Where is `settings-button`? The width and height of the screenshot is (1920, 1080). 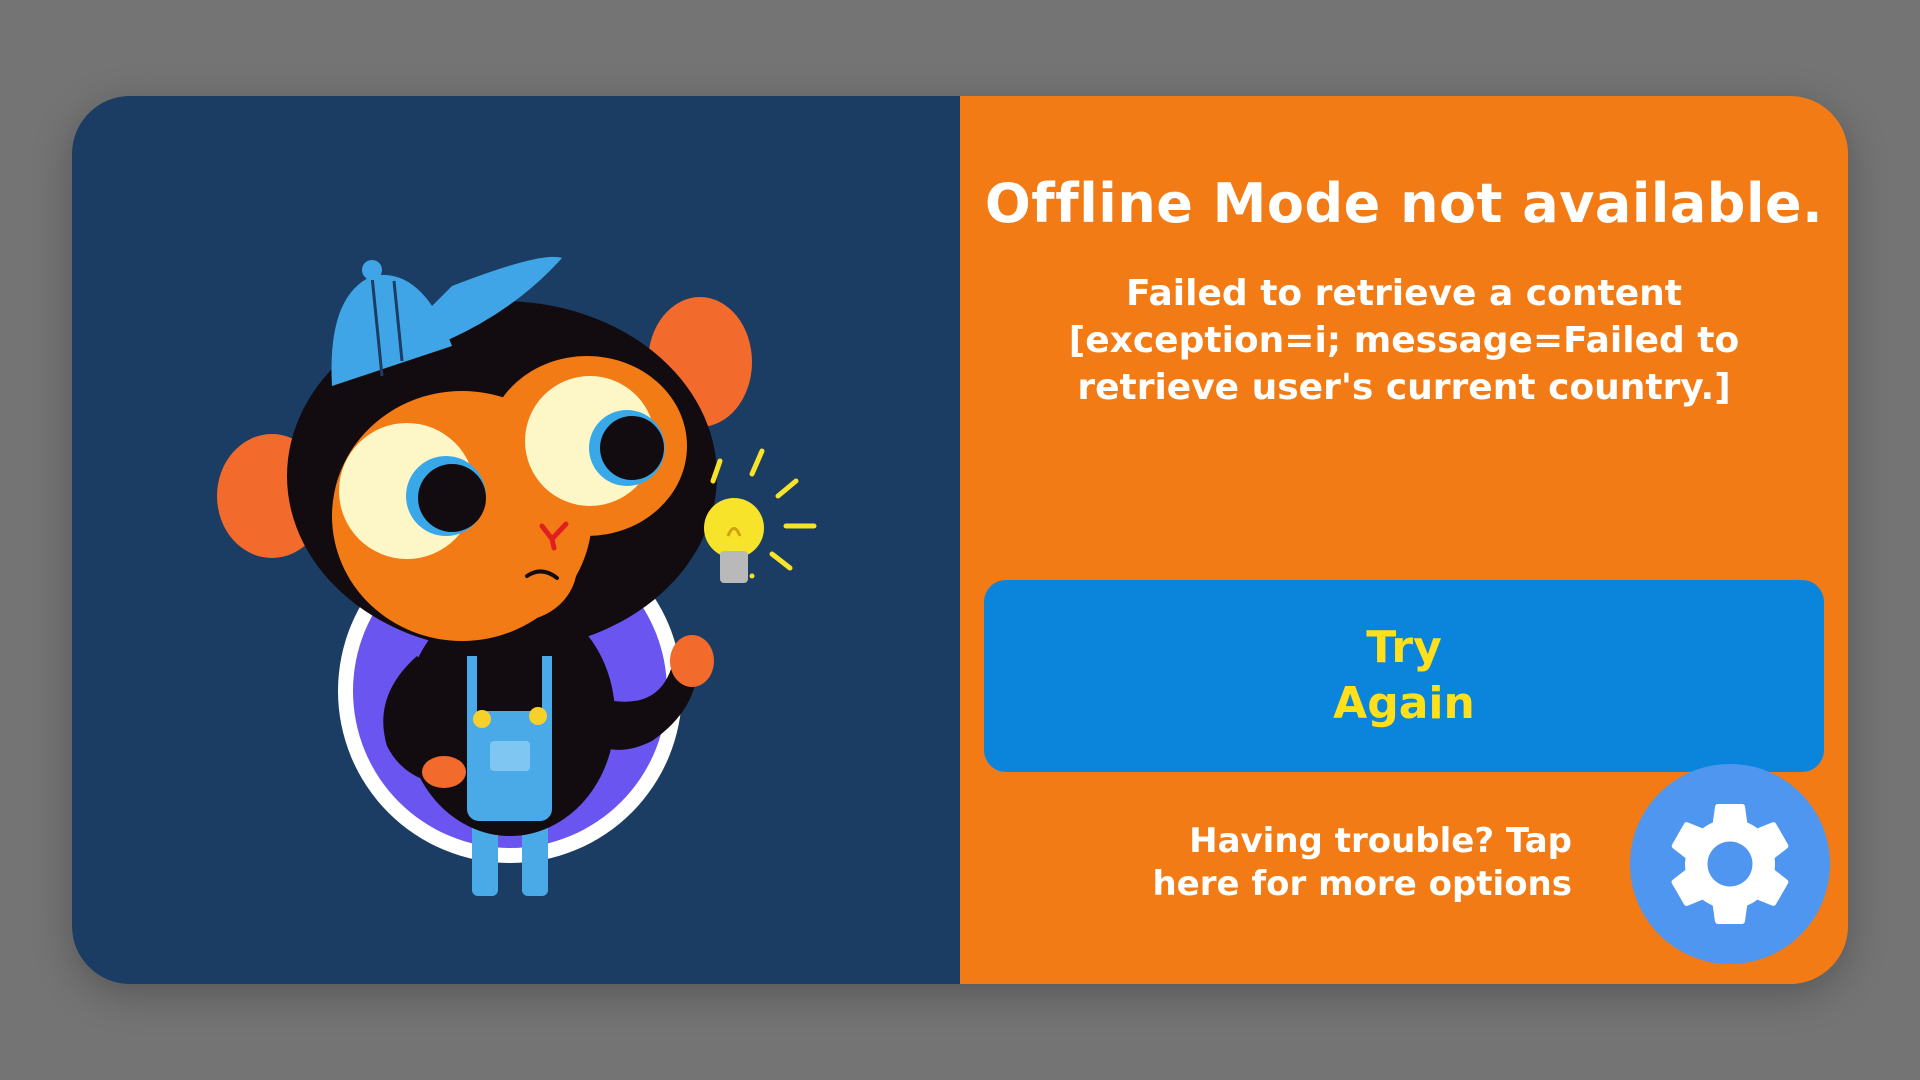
settings-button is located at coordinates (1730, 864).